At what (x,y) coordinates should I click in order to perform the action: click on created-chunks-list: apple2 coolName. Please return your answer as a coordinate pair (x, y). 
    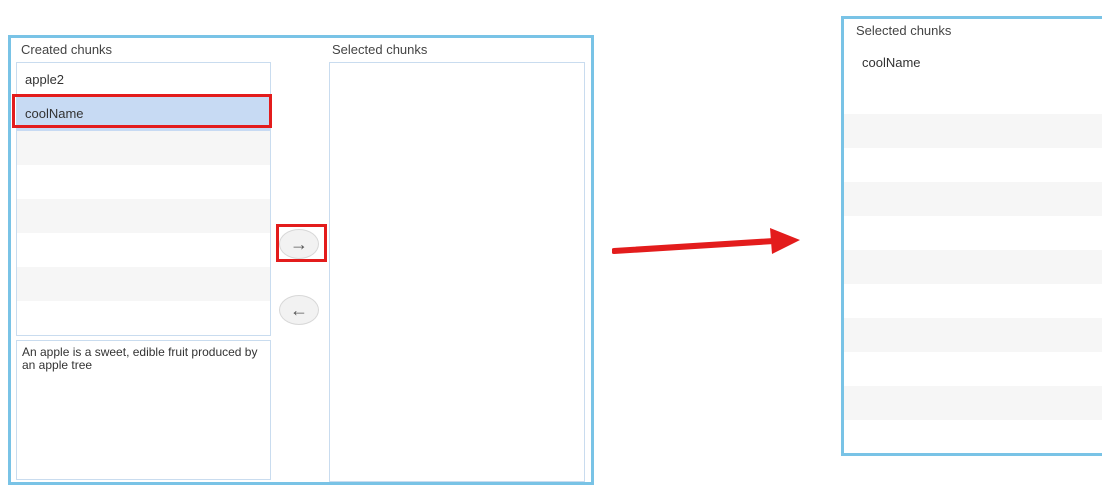
    Looking at the image, I should click on (143, 199).